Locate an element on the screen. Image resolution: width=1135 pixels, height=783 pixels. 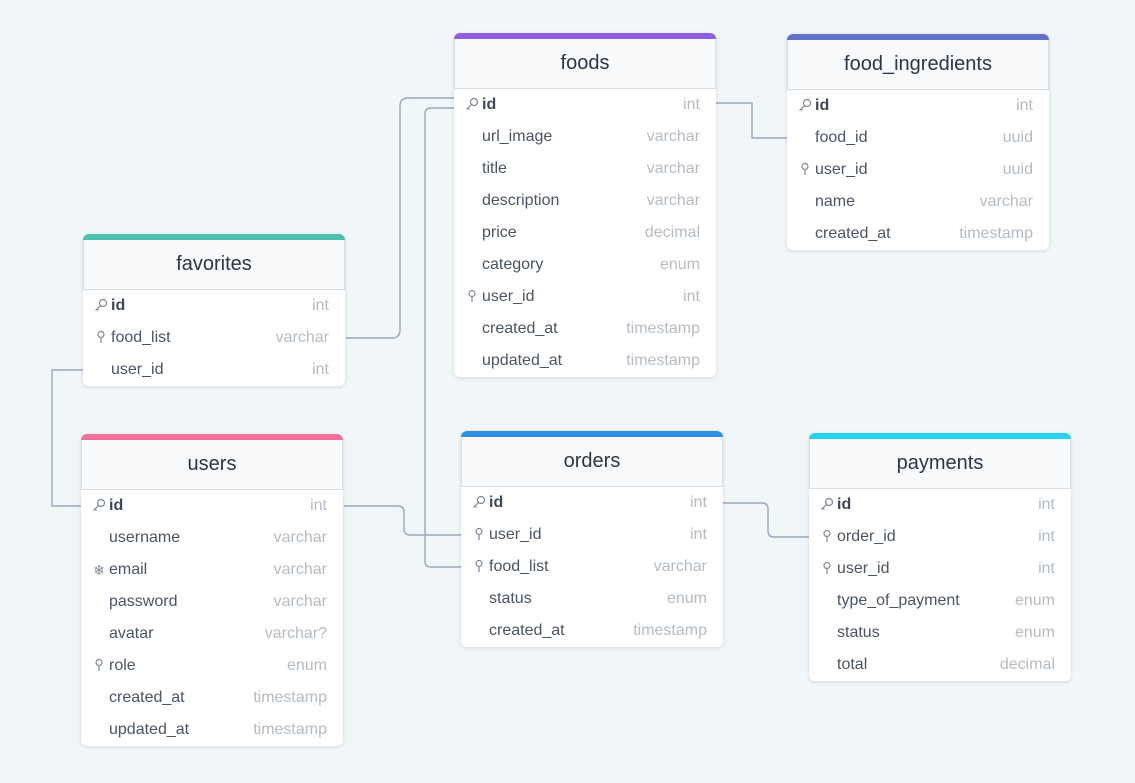
field-name: type_of_payment is located at coordinates (898, 600).